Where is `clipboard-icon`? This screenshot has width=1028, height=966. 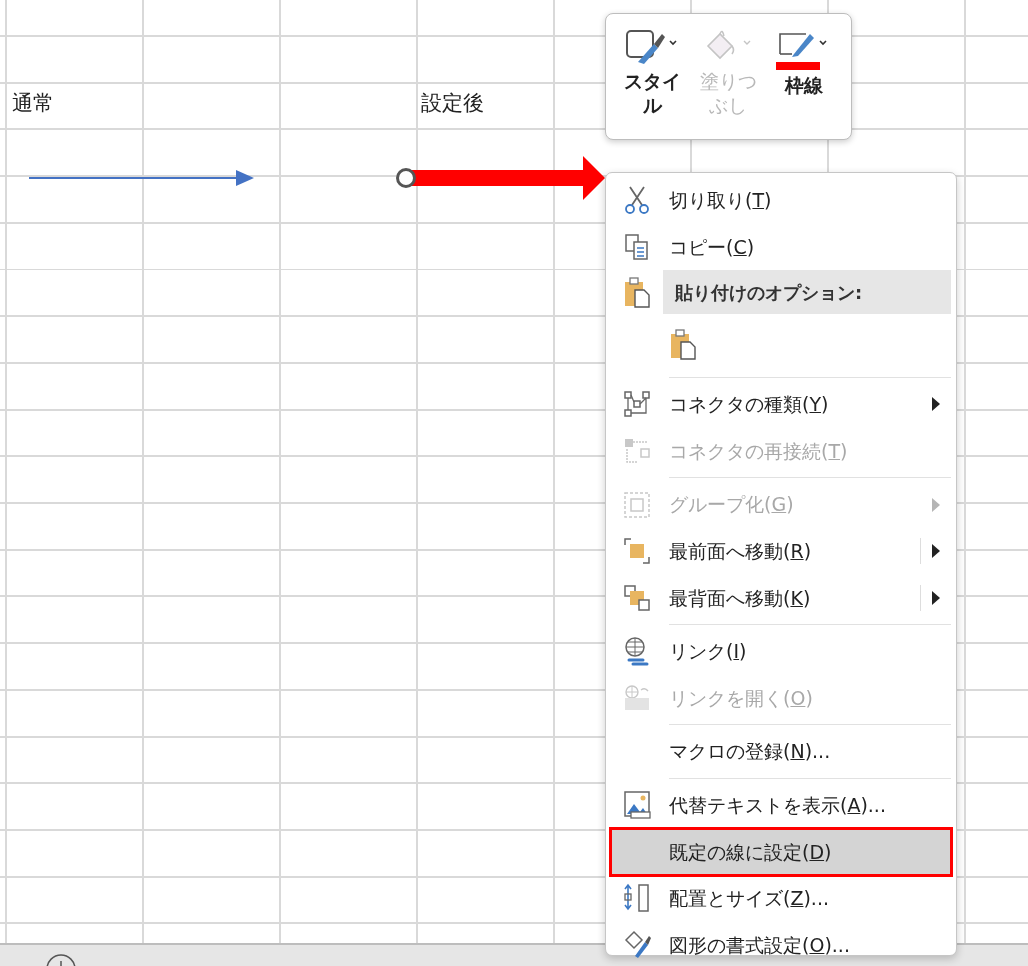 clipboard-icon is located at coordinates (637, 292).